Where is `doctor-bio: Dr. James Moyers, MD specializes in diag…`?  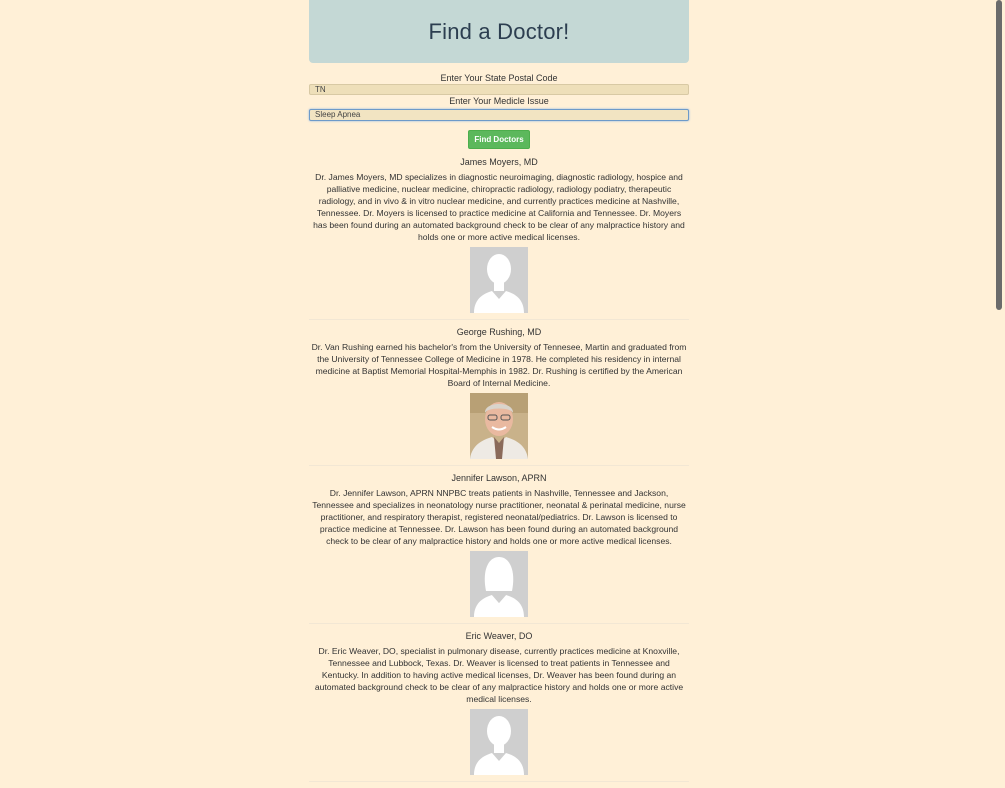
doctor-bio: Dr. James Moyers, MD specializes in diag… is located at coordinates (499, 207).